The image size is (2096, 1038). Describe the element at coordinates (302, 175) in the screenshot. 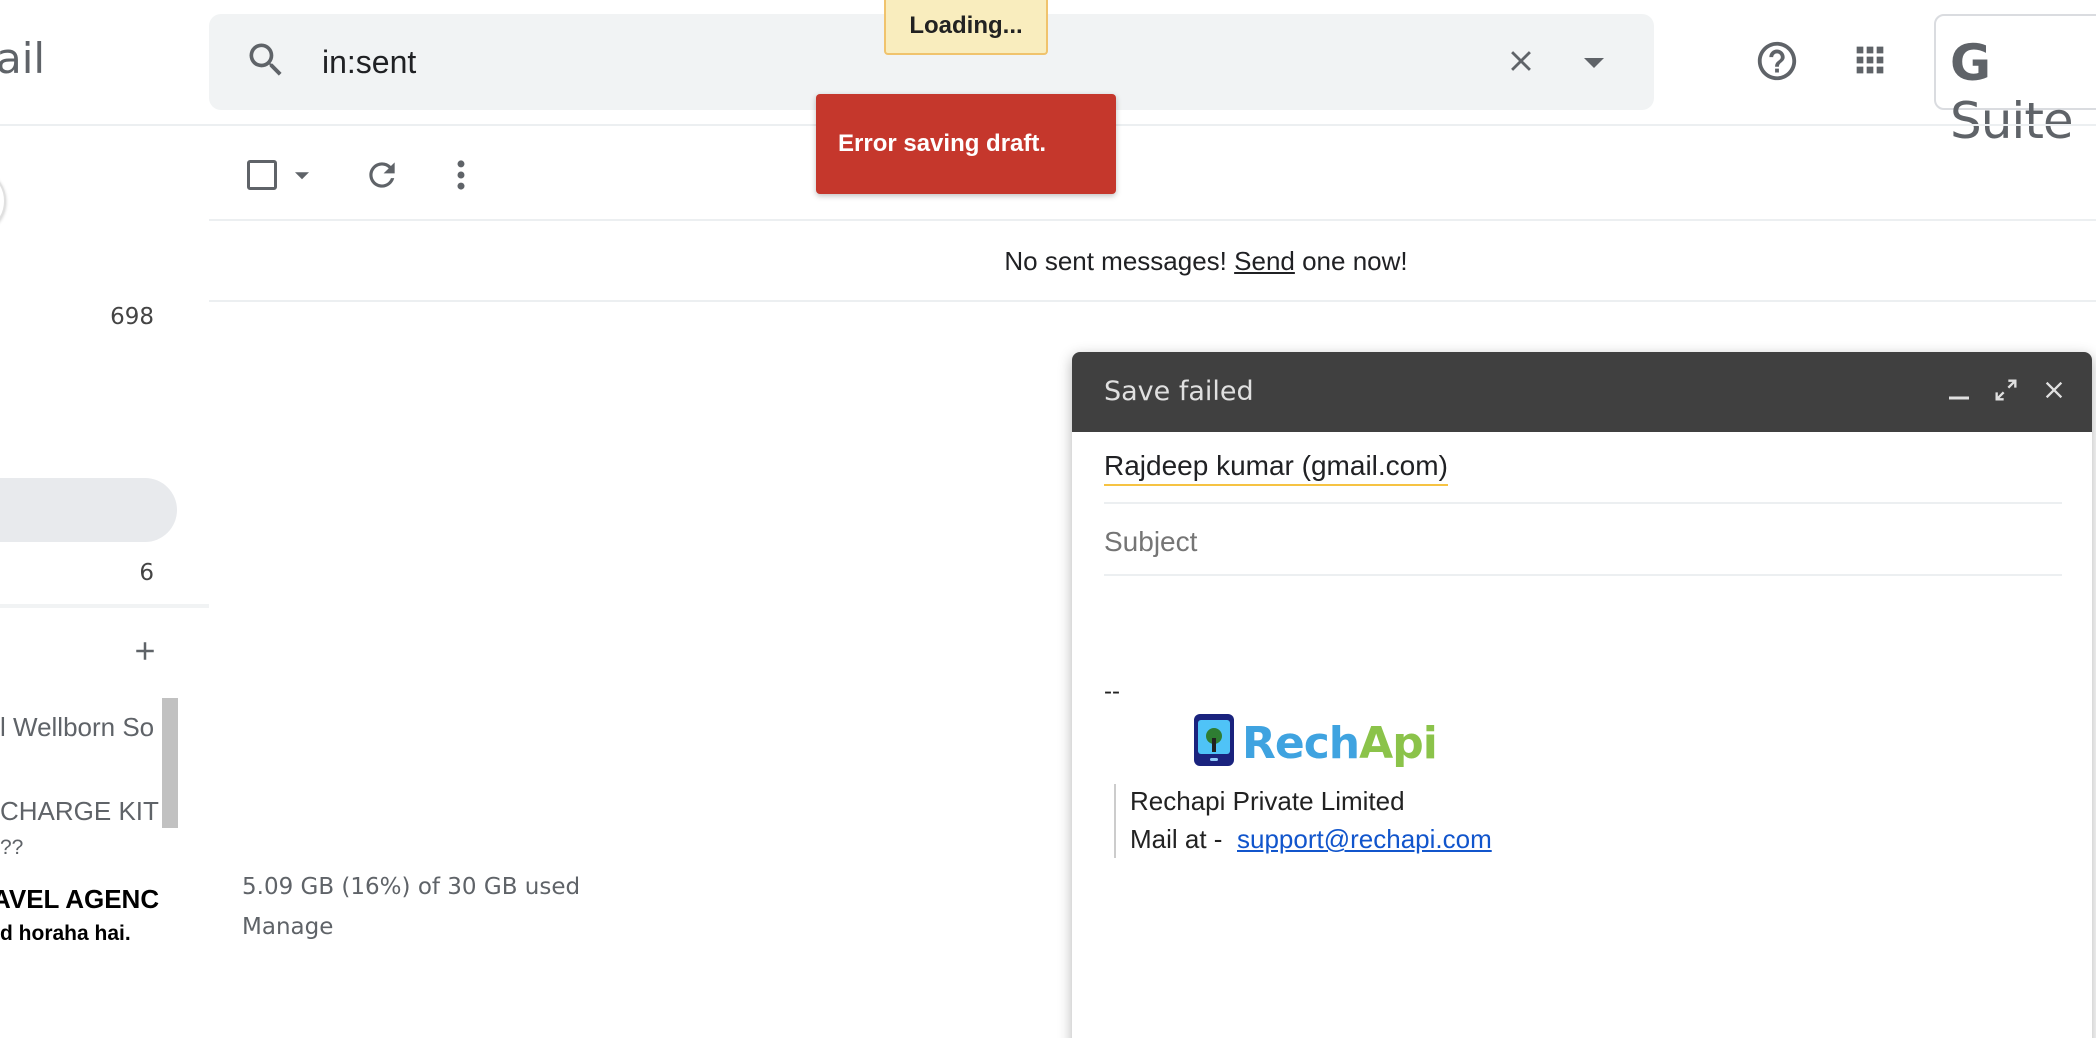

I see `select-caret-icon` at that location.